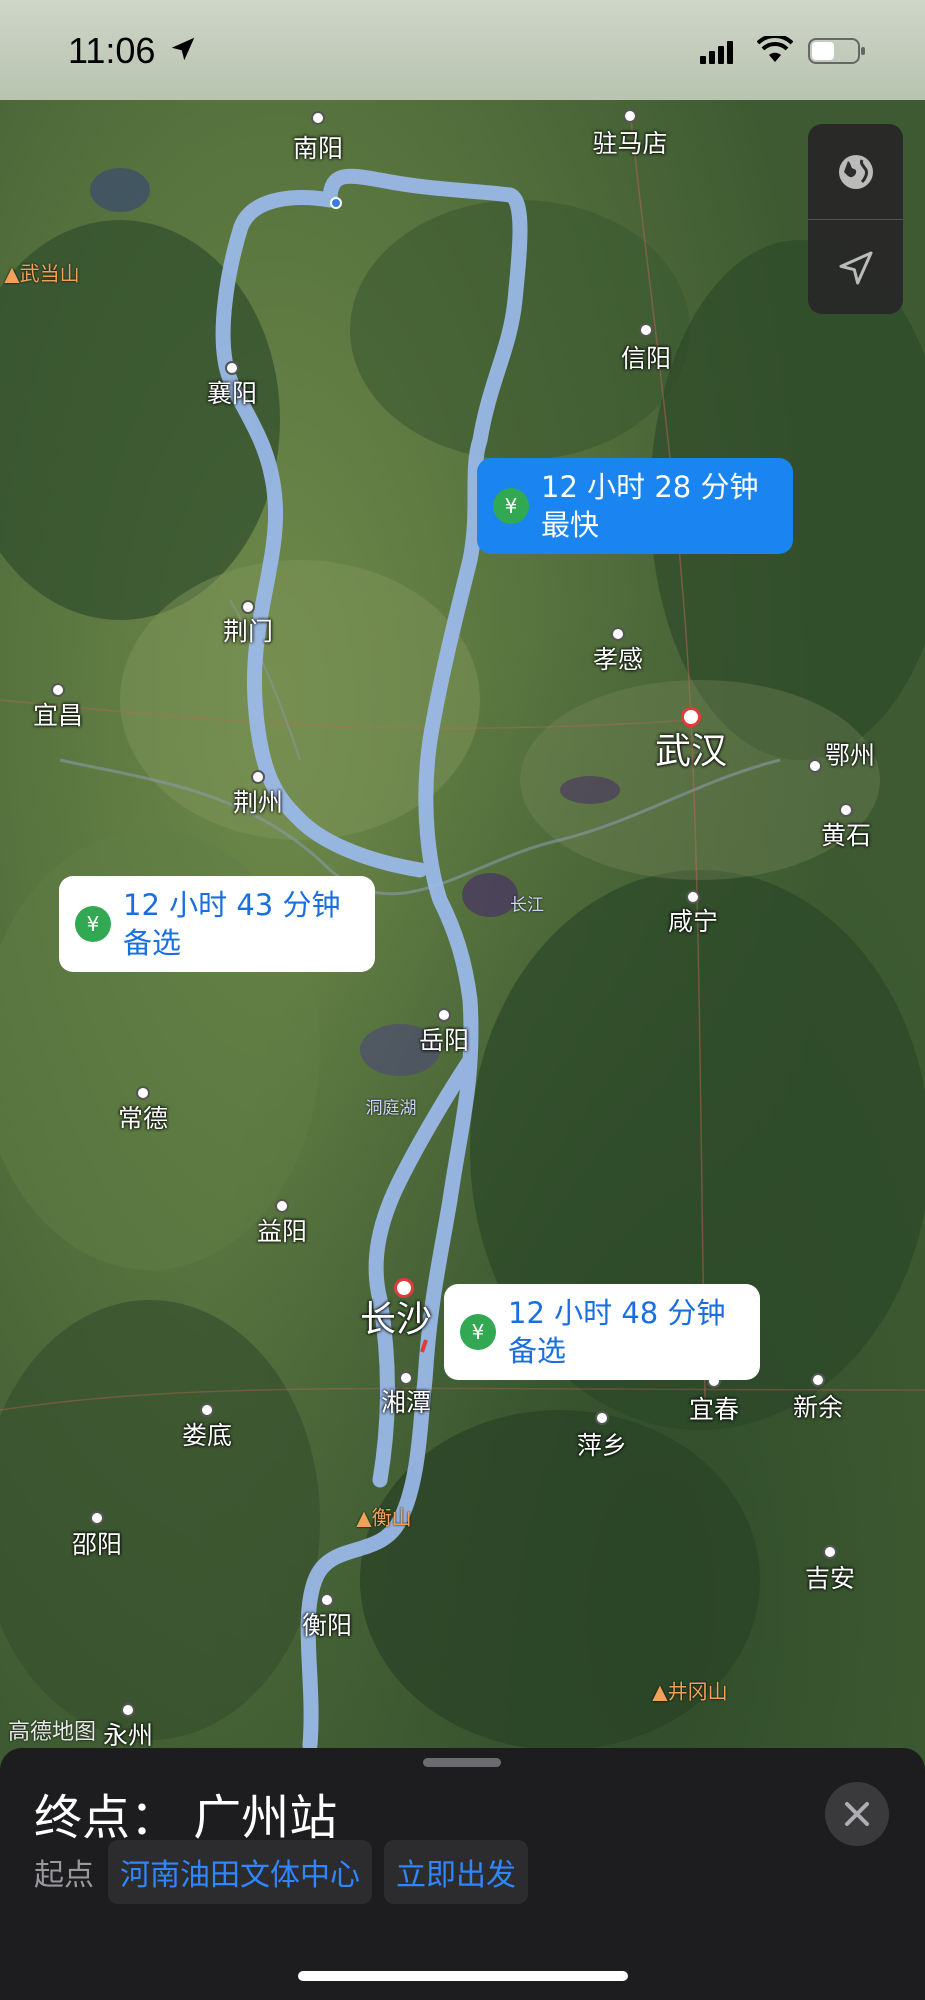 Image resolution: width=925 pixels, height=2000 pixels. What do you see at coordinates (444, 1039) in the screenshot?
I see `map-city-label: 岳阳` at bounding box center [444, 1039].